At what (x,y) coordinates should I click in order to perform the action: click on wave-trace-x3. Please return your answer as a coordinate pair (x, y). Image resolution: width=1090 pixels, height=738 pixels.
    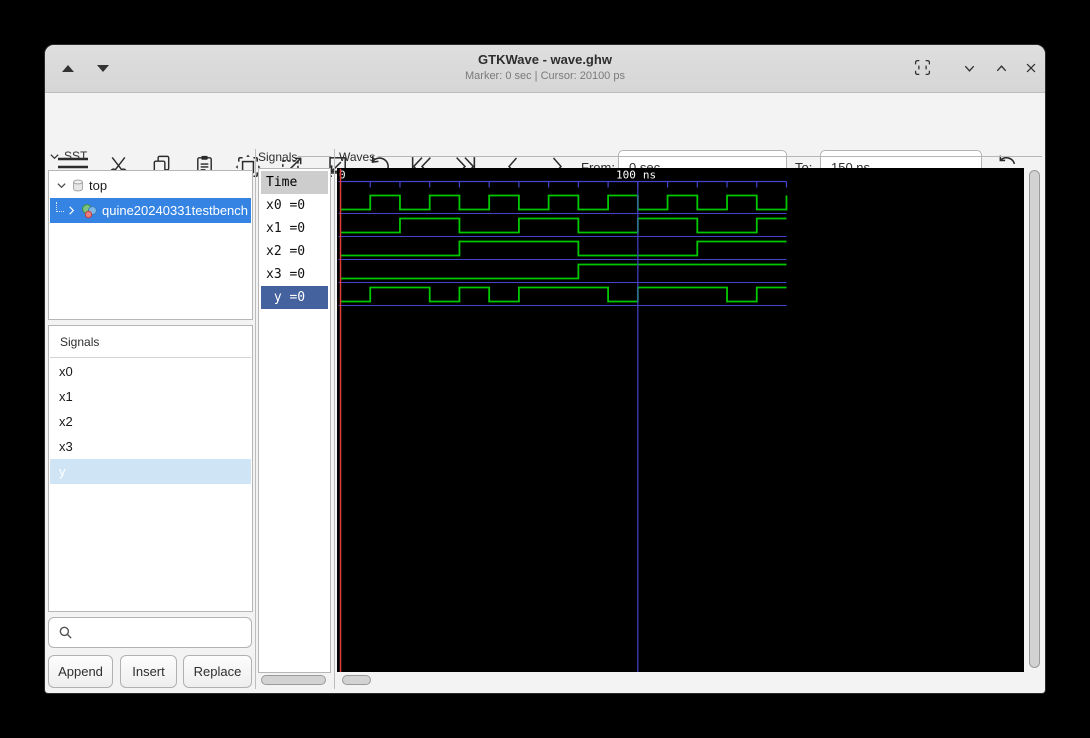
    Looking at the image, I should click on (563, 271).